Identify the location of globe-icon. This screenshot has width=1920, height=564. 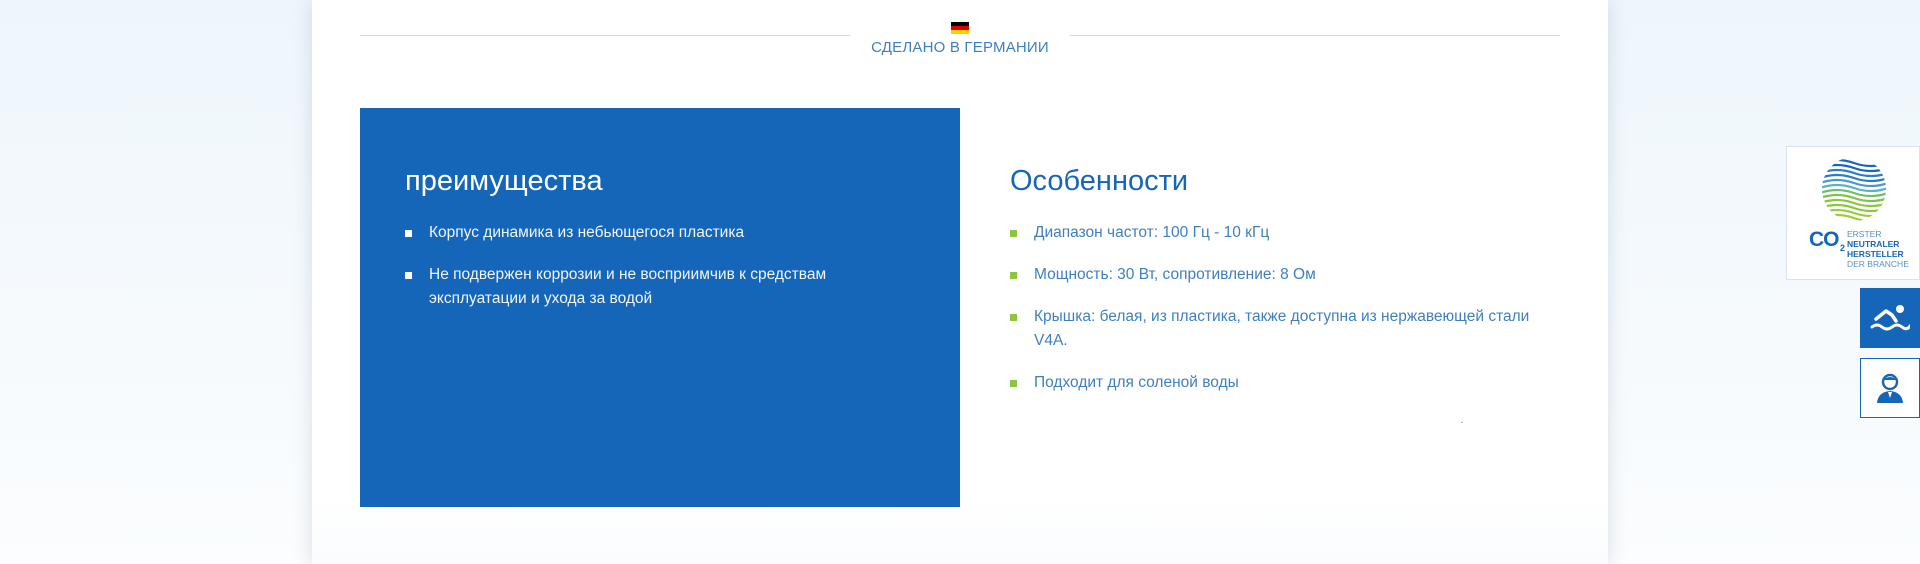
(1854, 189).